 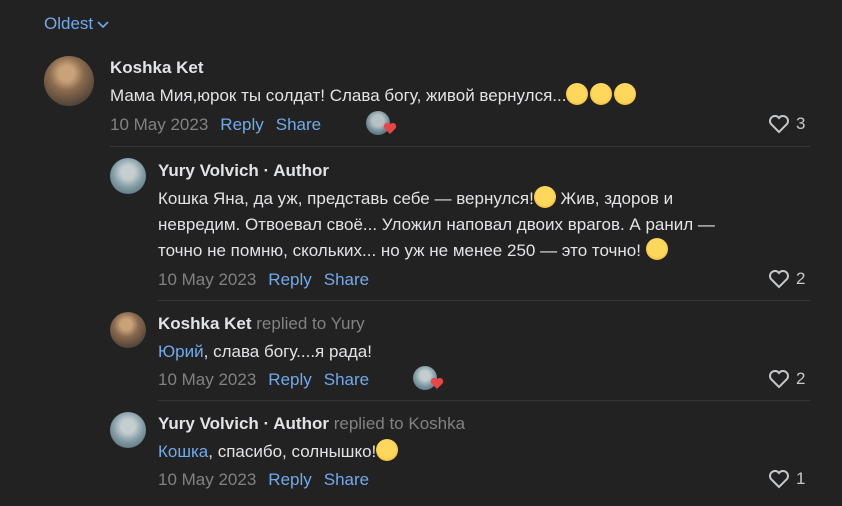 I want to click on mention-link: Юрий, so click(x=181, y=351).